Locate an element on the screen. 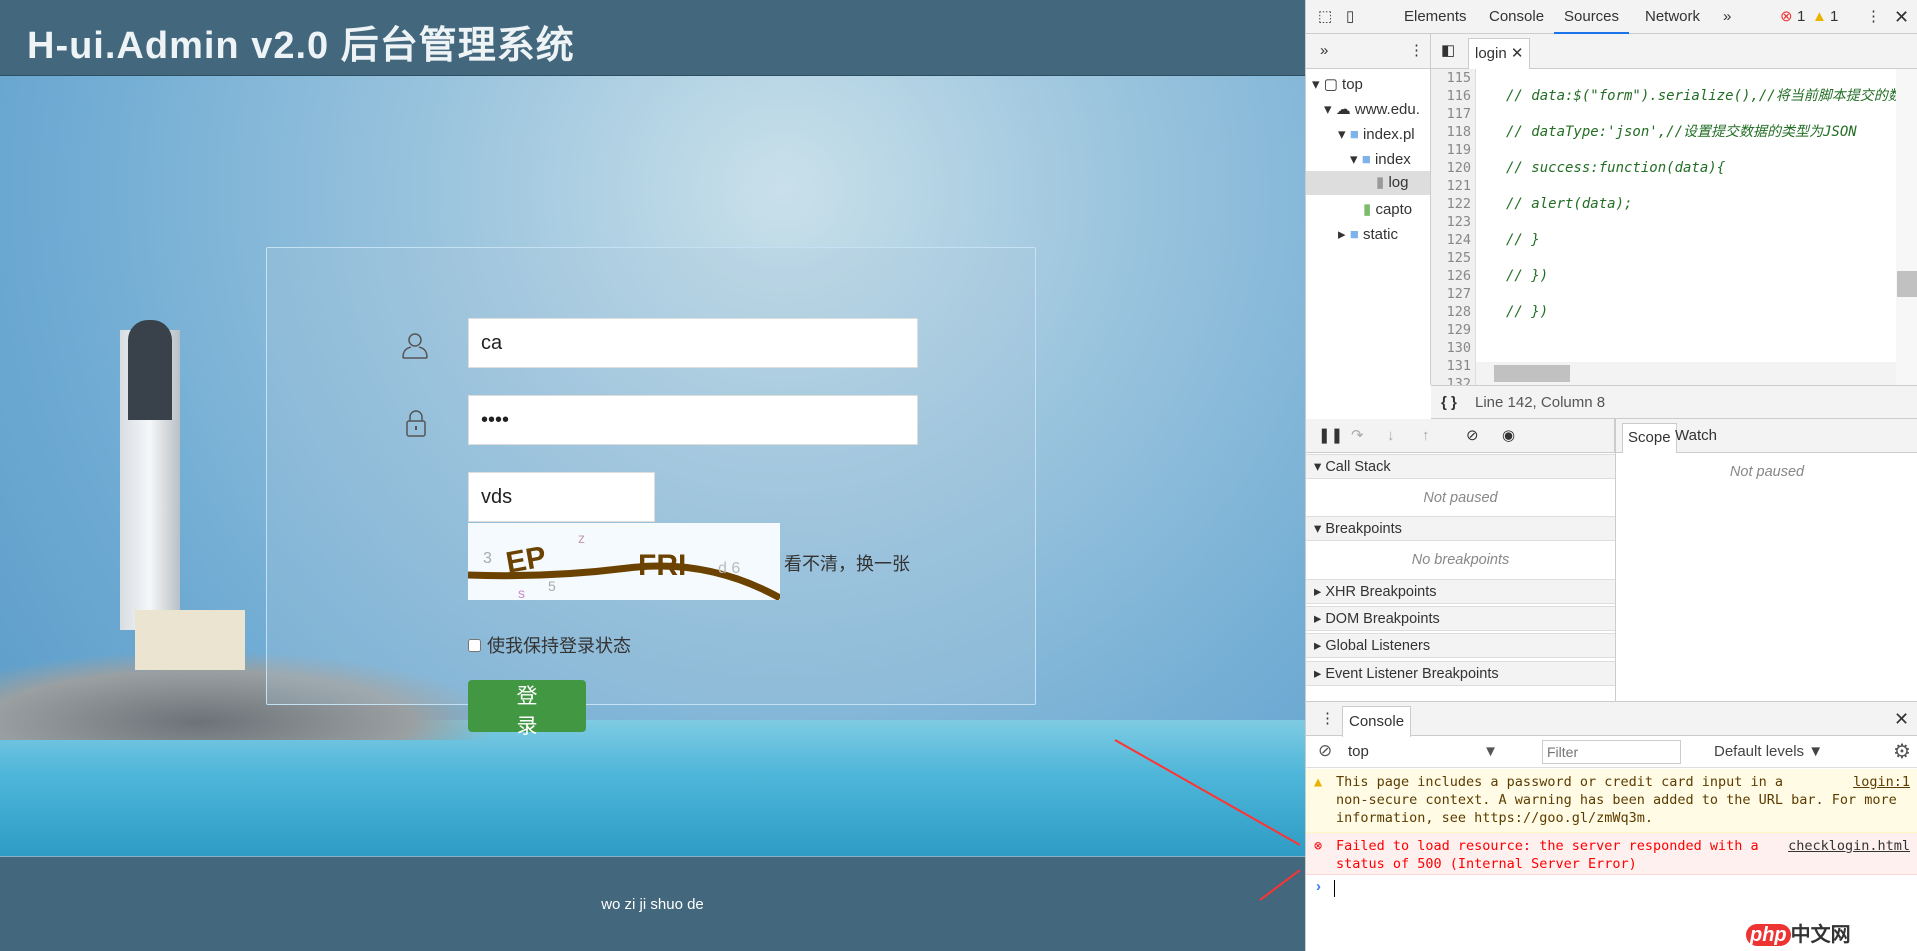 The width and height of the screenshot is (1917, 951). line-number: 123 is located at coordinates (1453, 222).